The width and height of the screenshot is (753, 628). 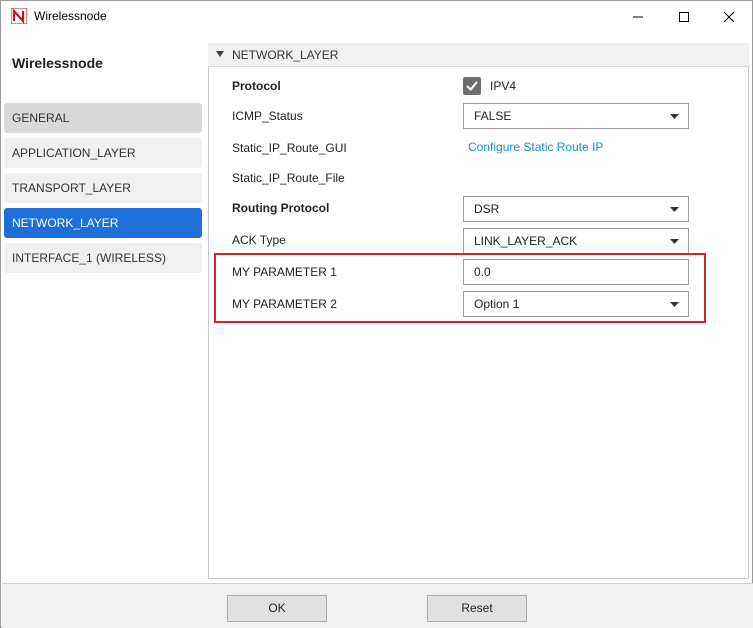 I want to click on close-button, so click(x=729, y=16).